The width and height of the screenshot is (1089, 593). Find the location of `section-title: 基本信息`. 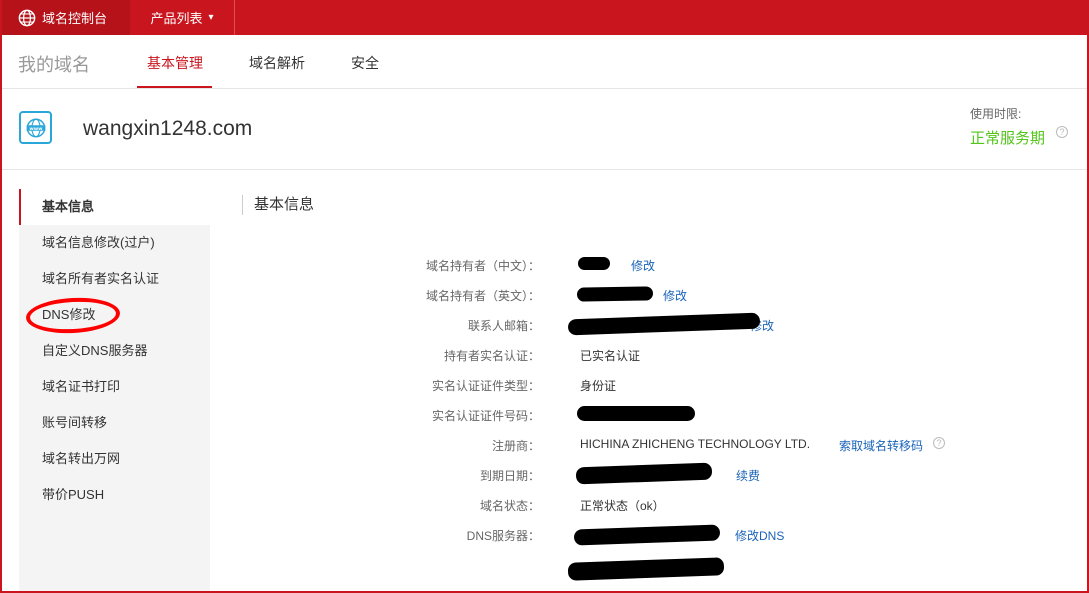

section-title: 基本信息 is located at coordinates (278, 205).